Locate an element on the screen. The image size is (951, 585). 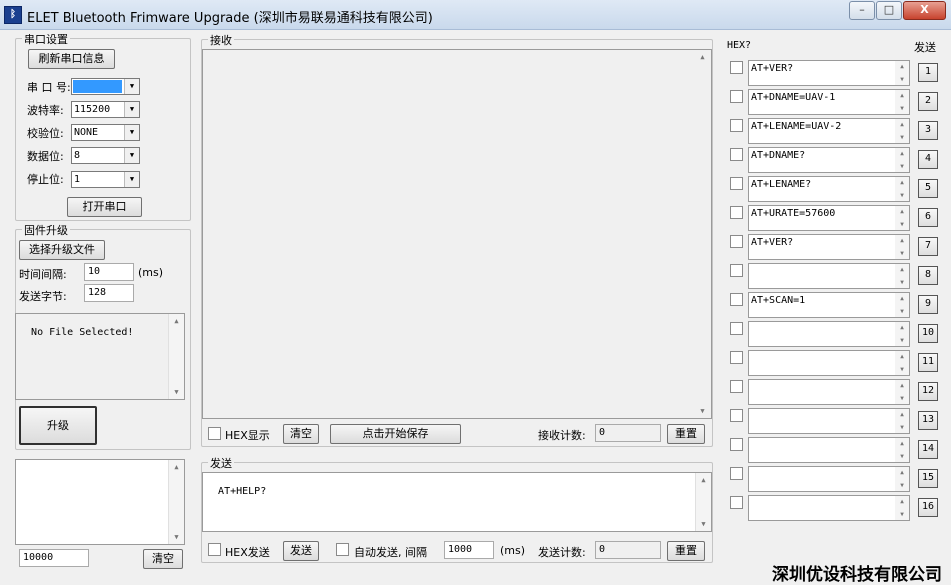
interval-input: 10 is located at coordinates (109, 272).